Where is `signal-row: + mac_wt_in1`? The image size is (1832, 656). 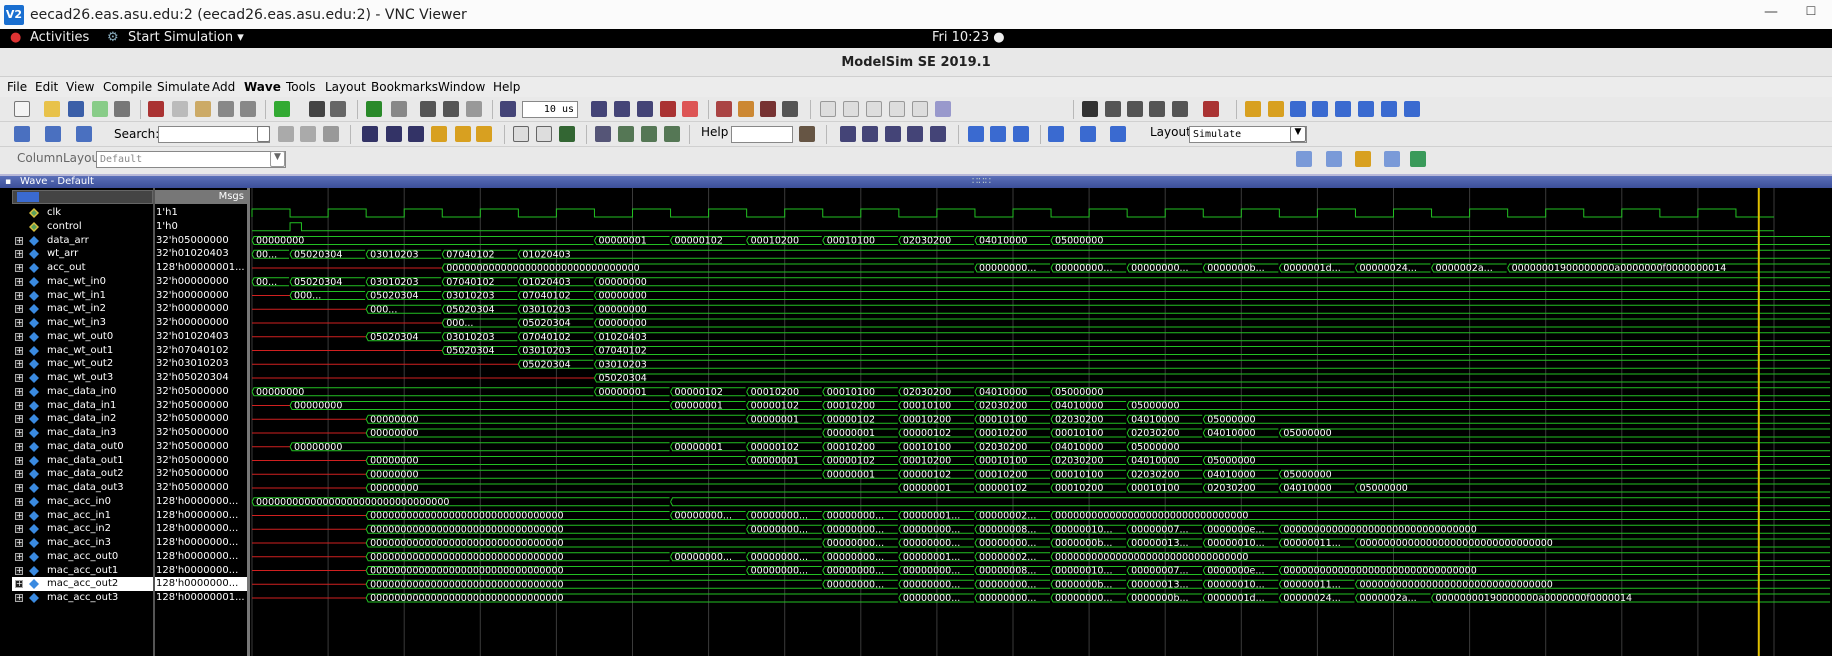 signal-row: + mac_wt_in1 is located at coordinates (82, 296).